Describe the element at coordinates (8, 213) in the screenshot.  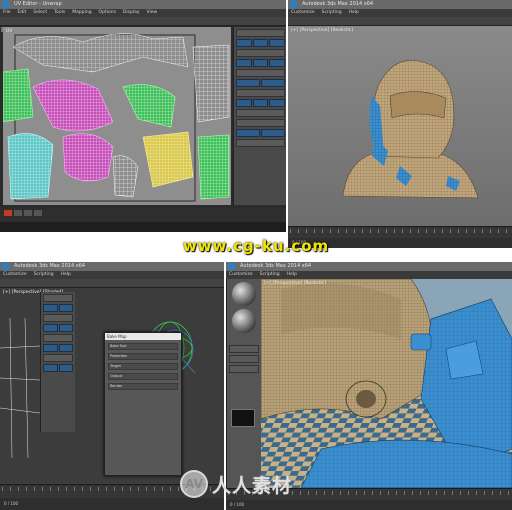
I see `record-icon` at that location.